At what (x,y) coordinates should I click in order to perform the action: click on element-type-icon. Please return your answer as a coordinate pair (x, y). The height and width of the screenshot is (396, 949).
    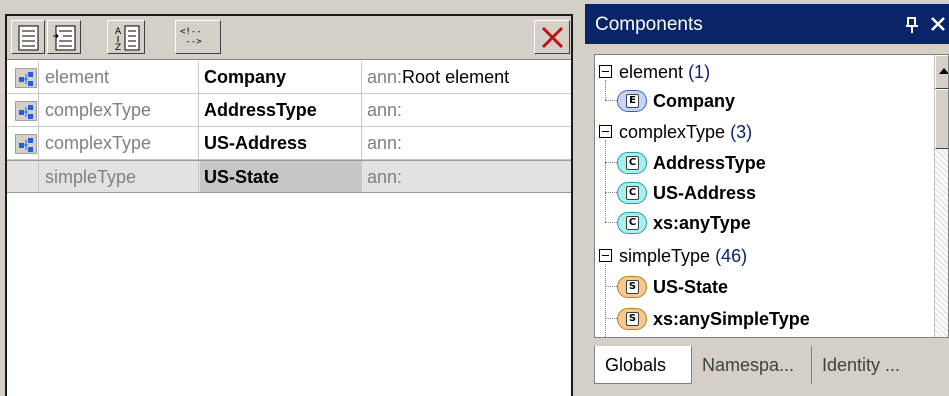
    Looking at the image, I should click on (26, 78).